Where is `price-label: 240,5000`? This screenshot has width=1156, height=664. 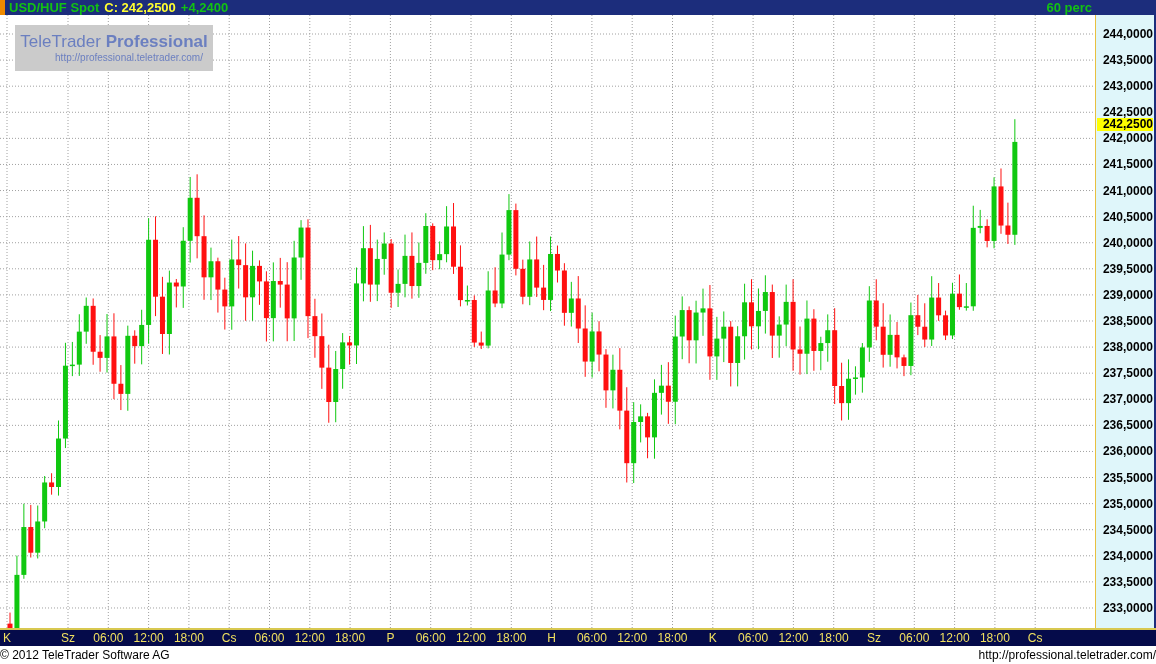
price-label: 240,5000 is located at coordinates (1127, 216).